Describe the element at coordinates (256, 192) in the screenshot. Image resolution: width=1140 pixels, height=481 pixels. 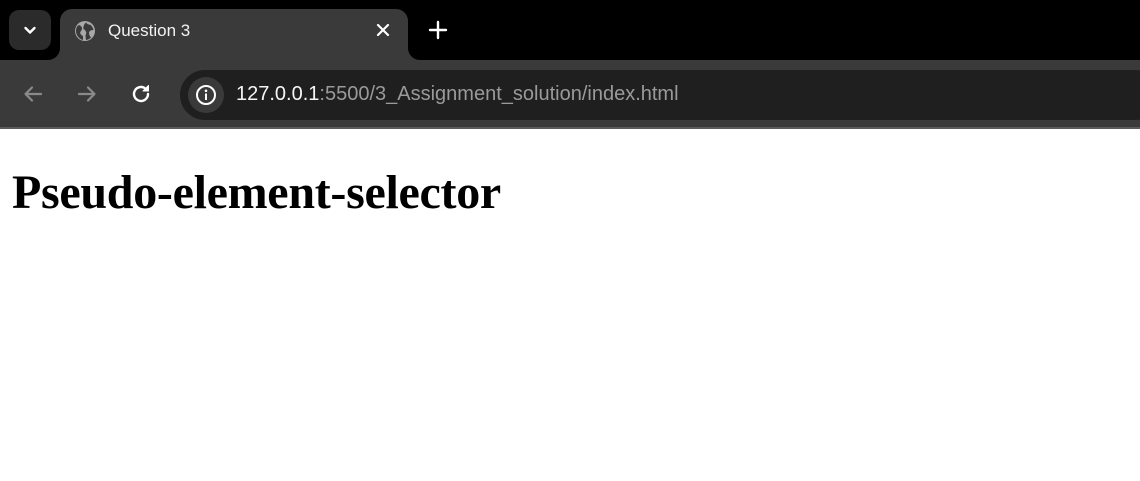
I see `page-heading: Pseudo-element-selector` at that location.